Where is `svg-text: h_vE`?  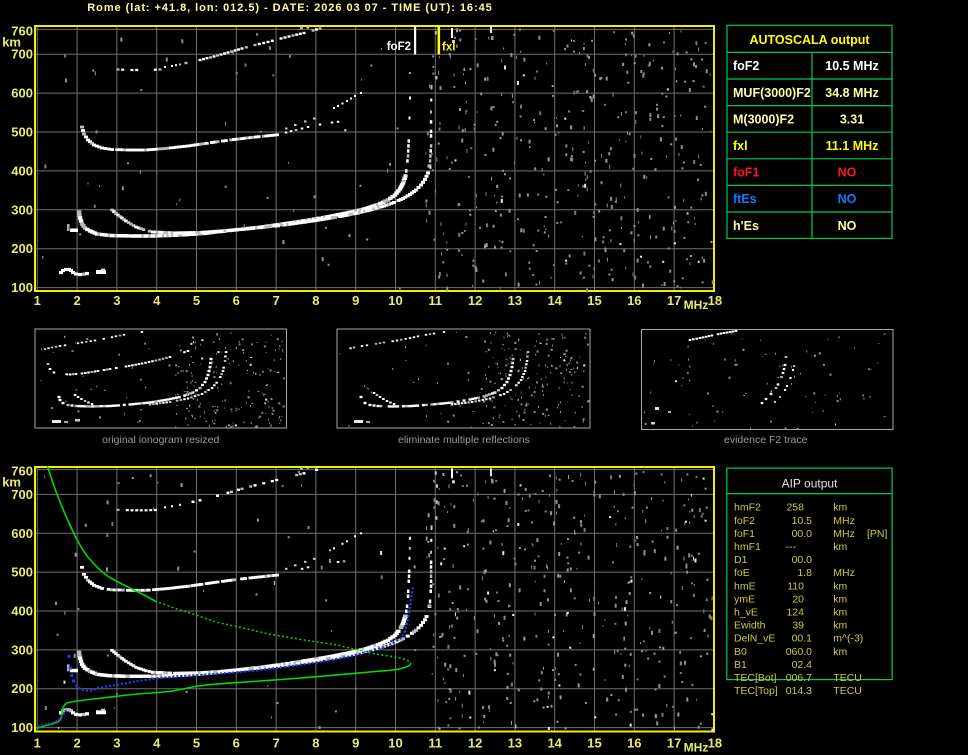
svg-text: h_vE is located at coordinates (746, 613).